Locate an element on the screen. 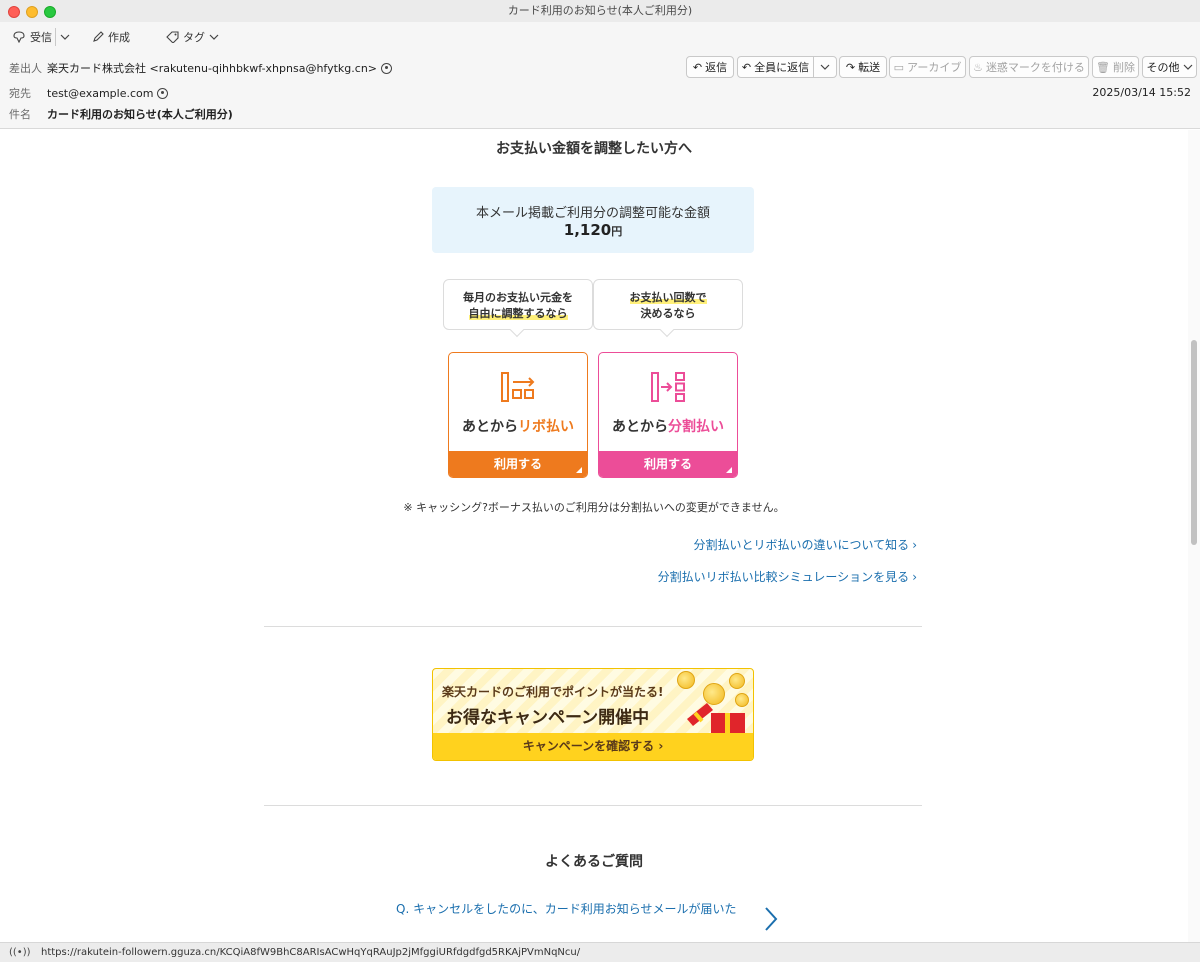 The width and height of the screenshot is (1200, 962). toolbar: 受信 作成 タグ is located at coordinates (600, 37).